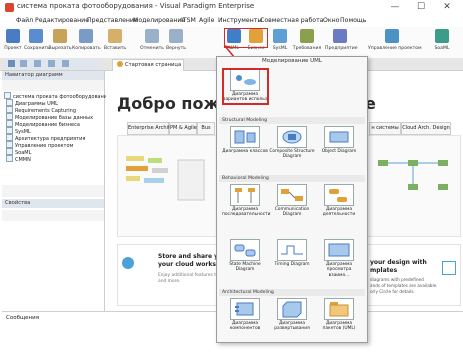  What do you see at coordinates (280, 36) in the screenshot?
I see `sysml-icon` at bounding box center [280, 36].